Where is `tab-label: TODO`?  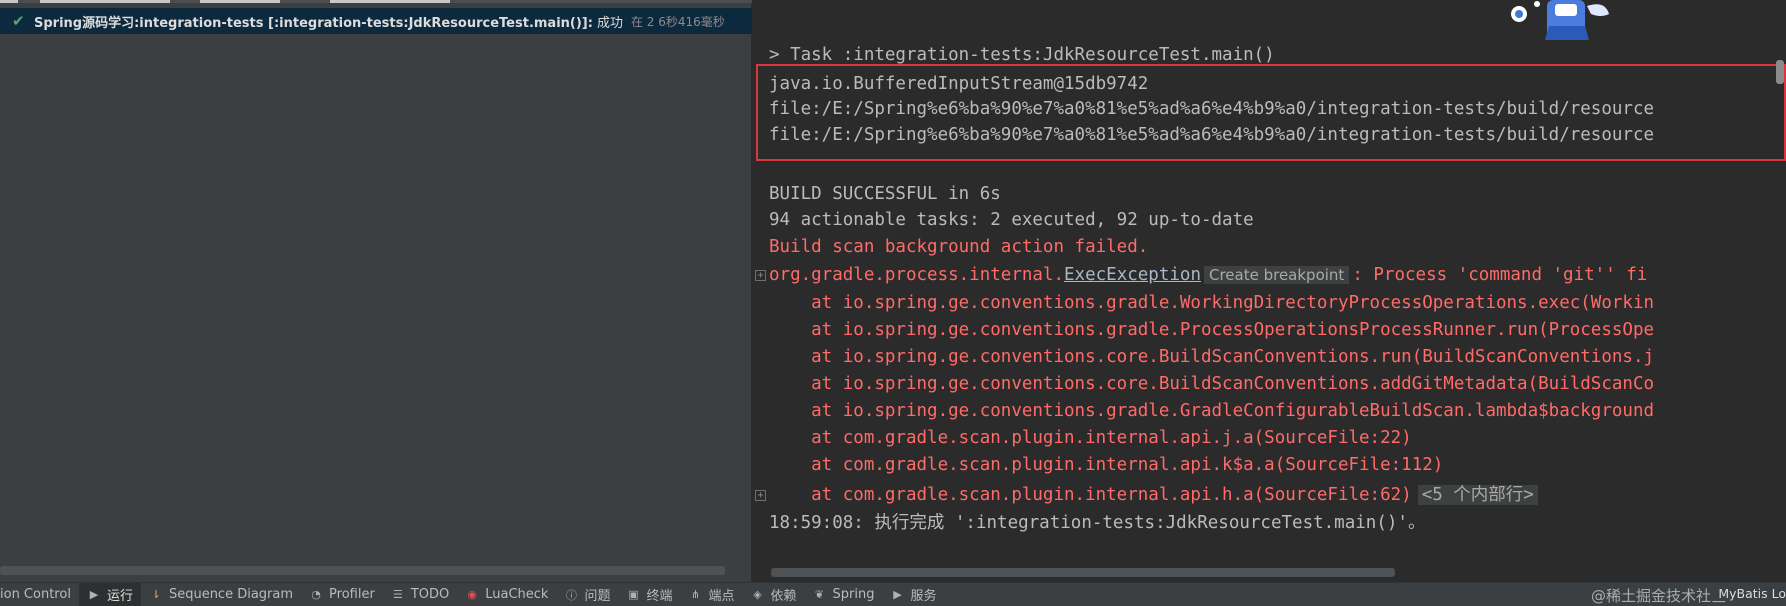
tab-label: TODO is located at coordinates (430, 594).